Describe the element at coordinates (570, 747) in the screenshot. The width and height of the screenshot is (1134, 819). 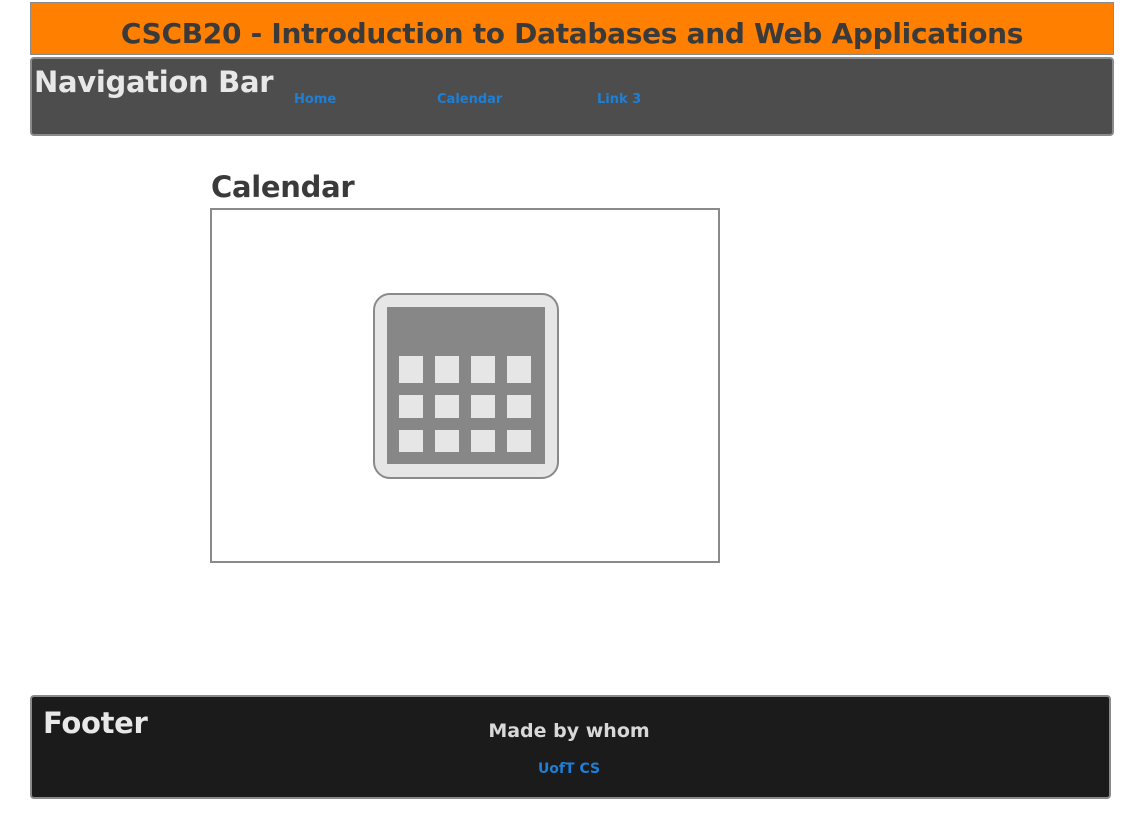
I see `site-footer: Footer Made by whom UofT CS` at that location.